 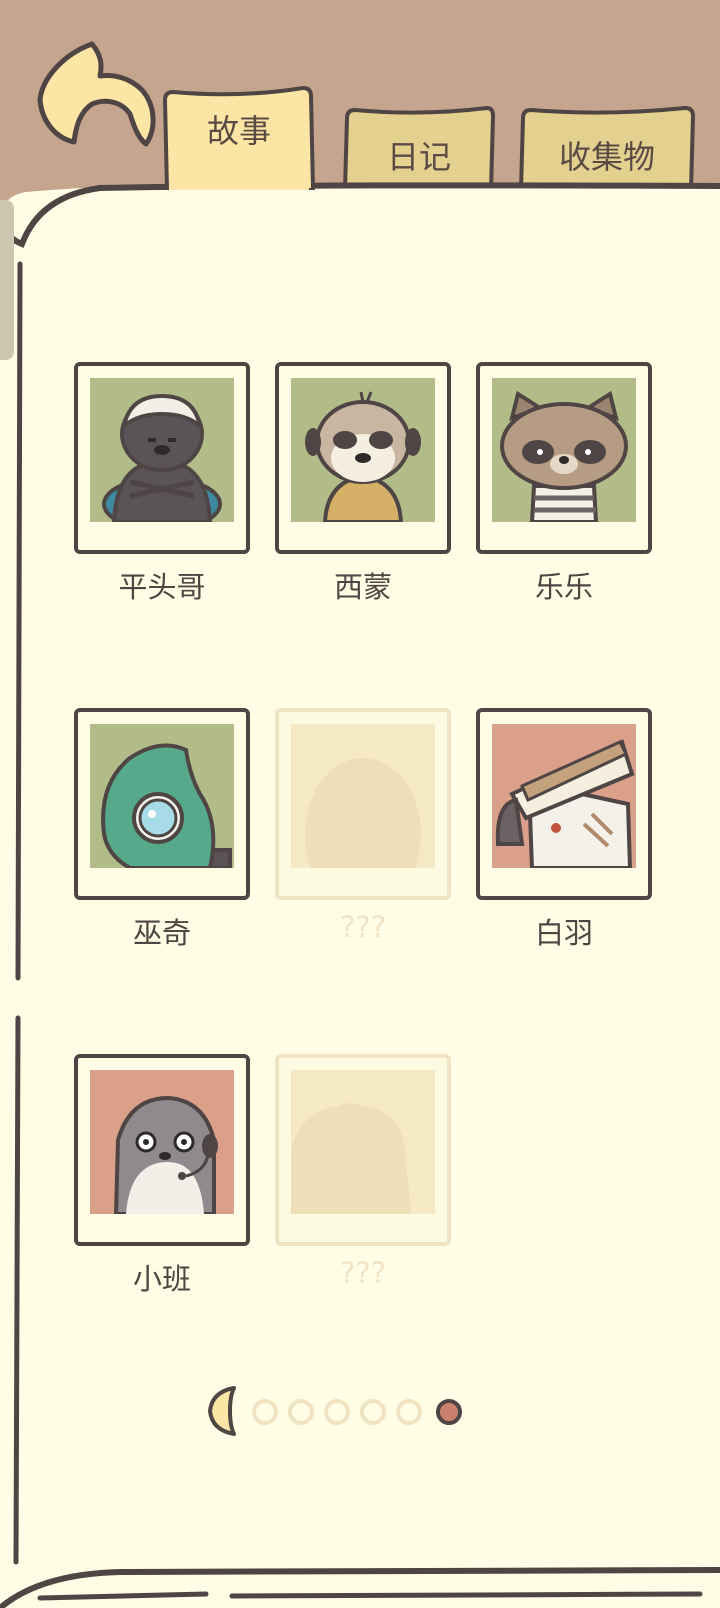 I want to click on previous-page-button, so click(x=223, y=1411).